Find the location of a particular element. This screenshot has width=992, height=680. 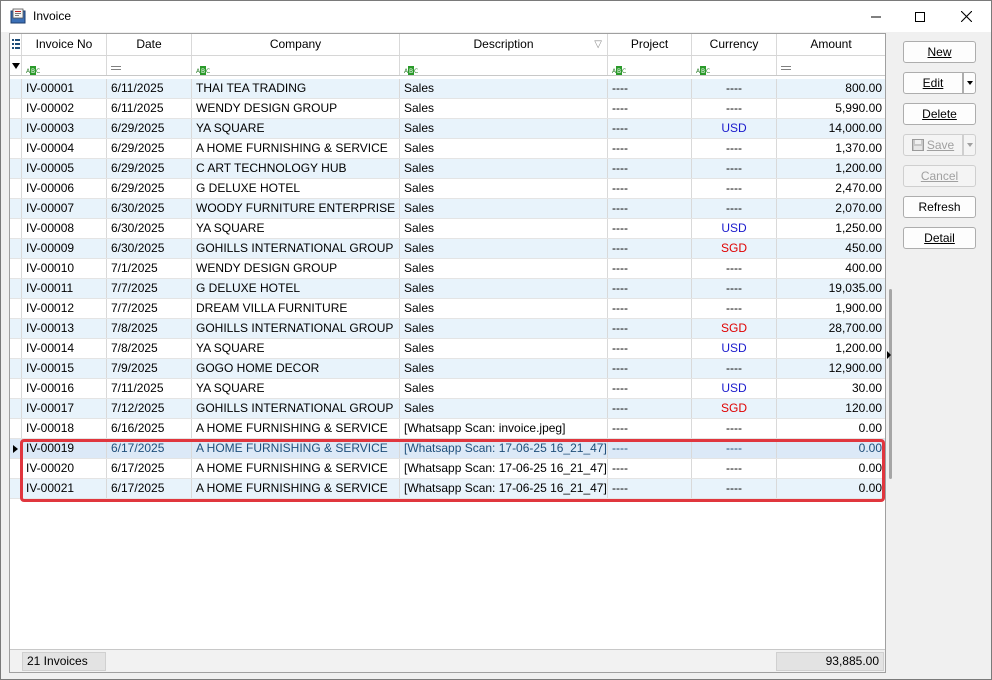

save-dropdown-button is located at coordinates (969, 145).